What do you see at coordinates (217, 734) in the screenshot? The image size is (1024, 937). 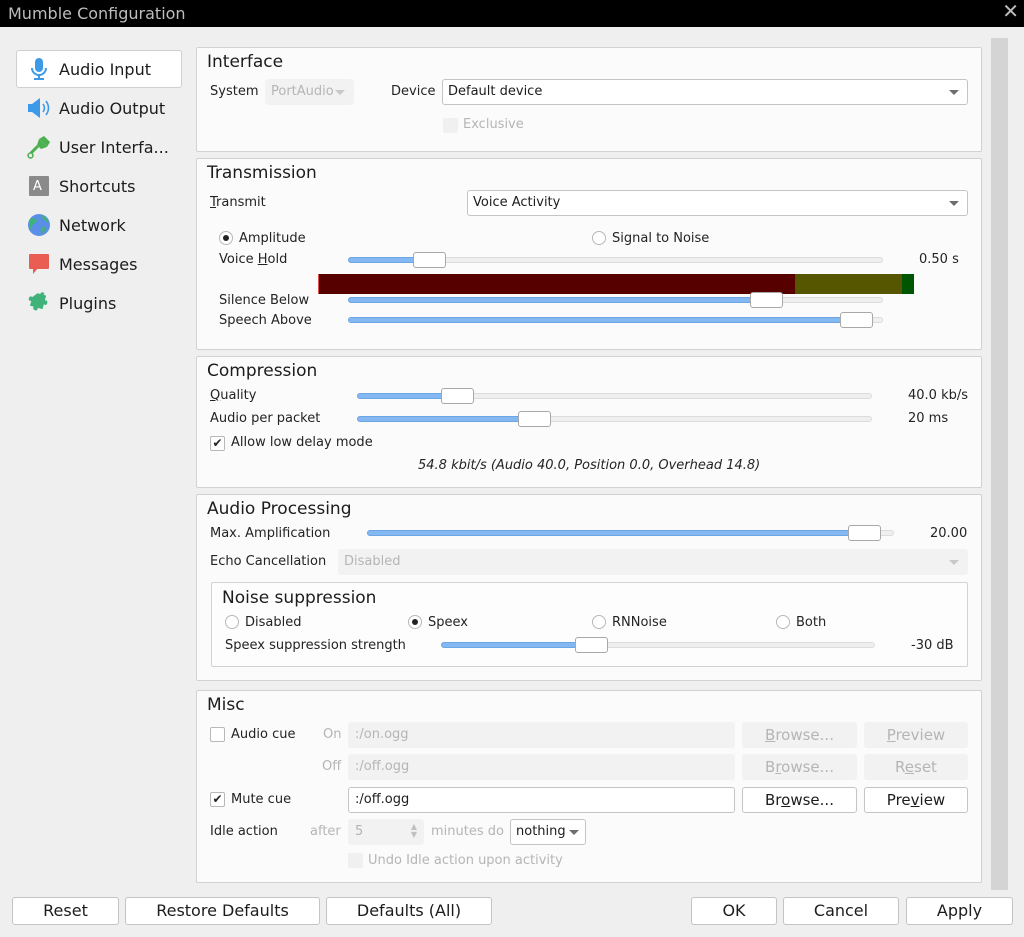 I see `audio-cue-checkbox` at bounding box center [217, 734].